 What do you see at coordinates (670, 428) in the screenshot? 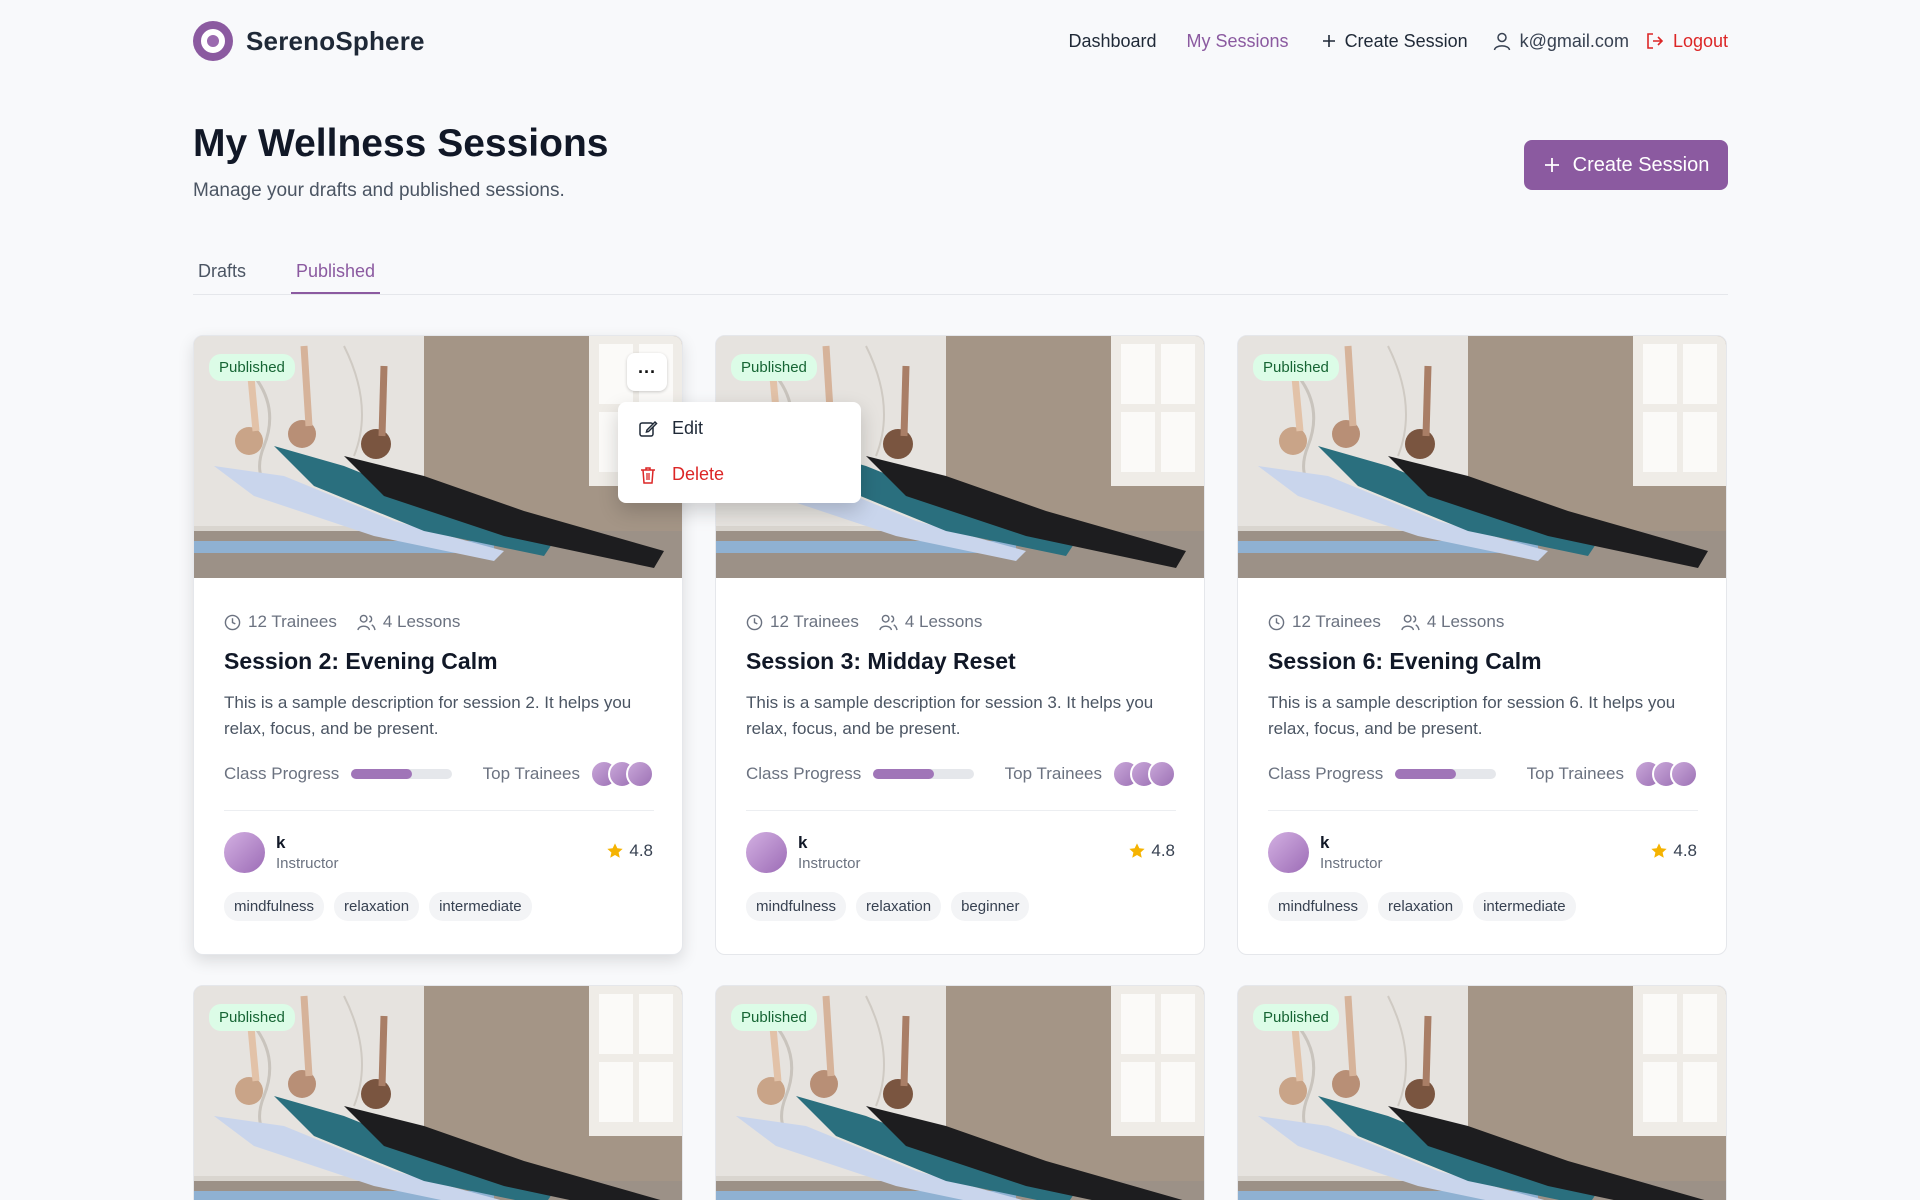
I see `menu-edit-item: Edit` at bounding box center [670, 428].